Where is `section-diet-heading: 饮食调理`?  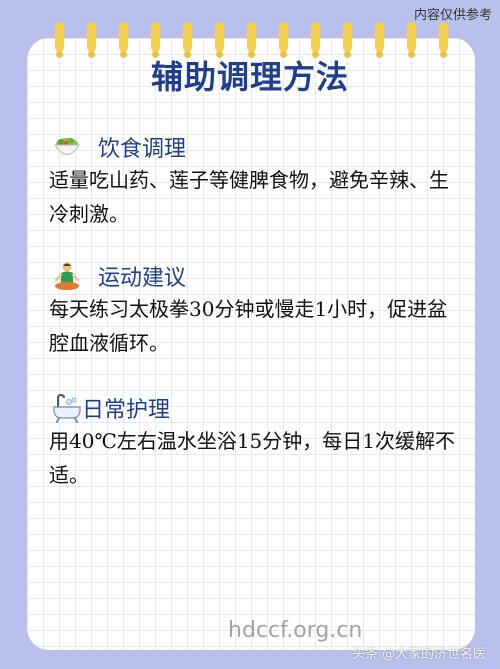
section-diet-heading: 饮食调理 is located at coordinates (119, 147).